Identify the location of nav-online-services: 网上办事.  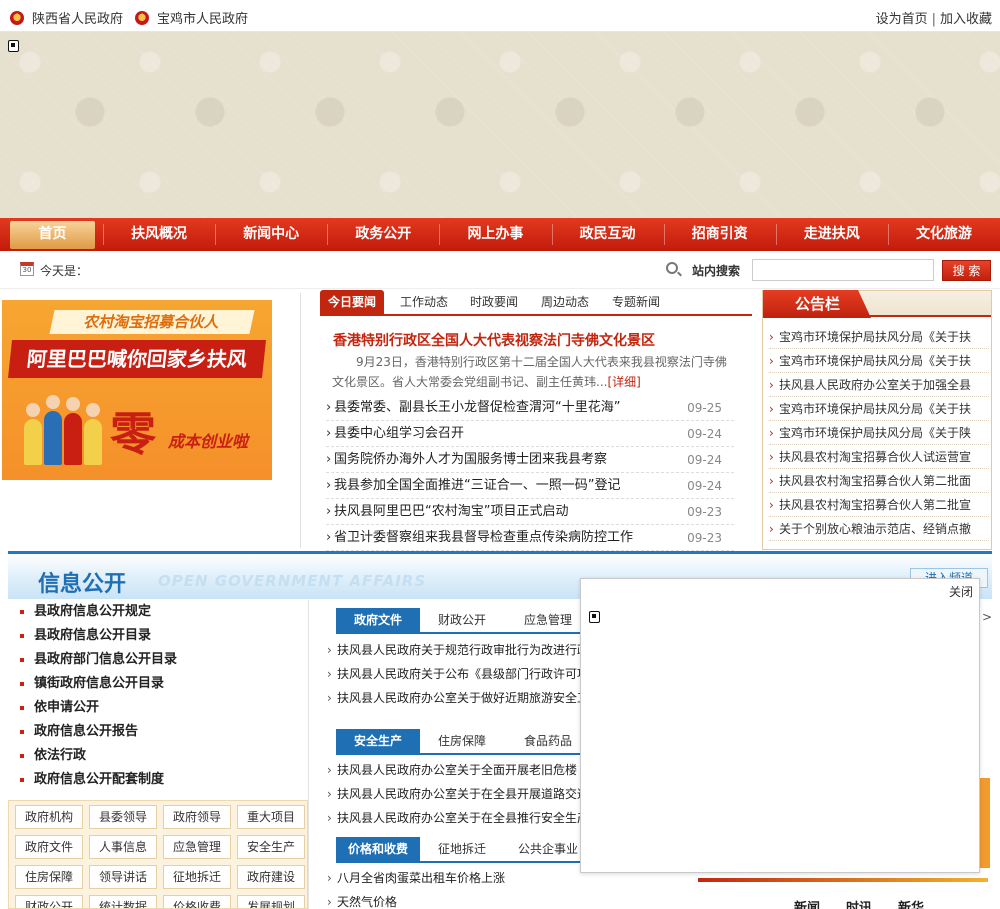
(495, 234).